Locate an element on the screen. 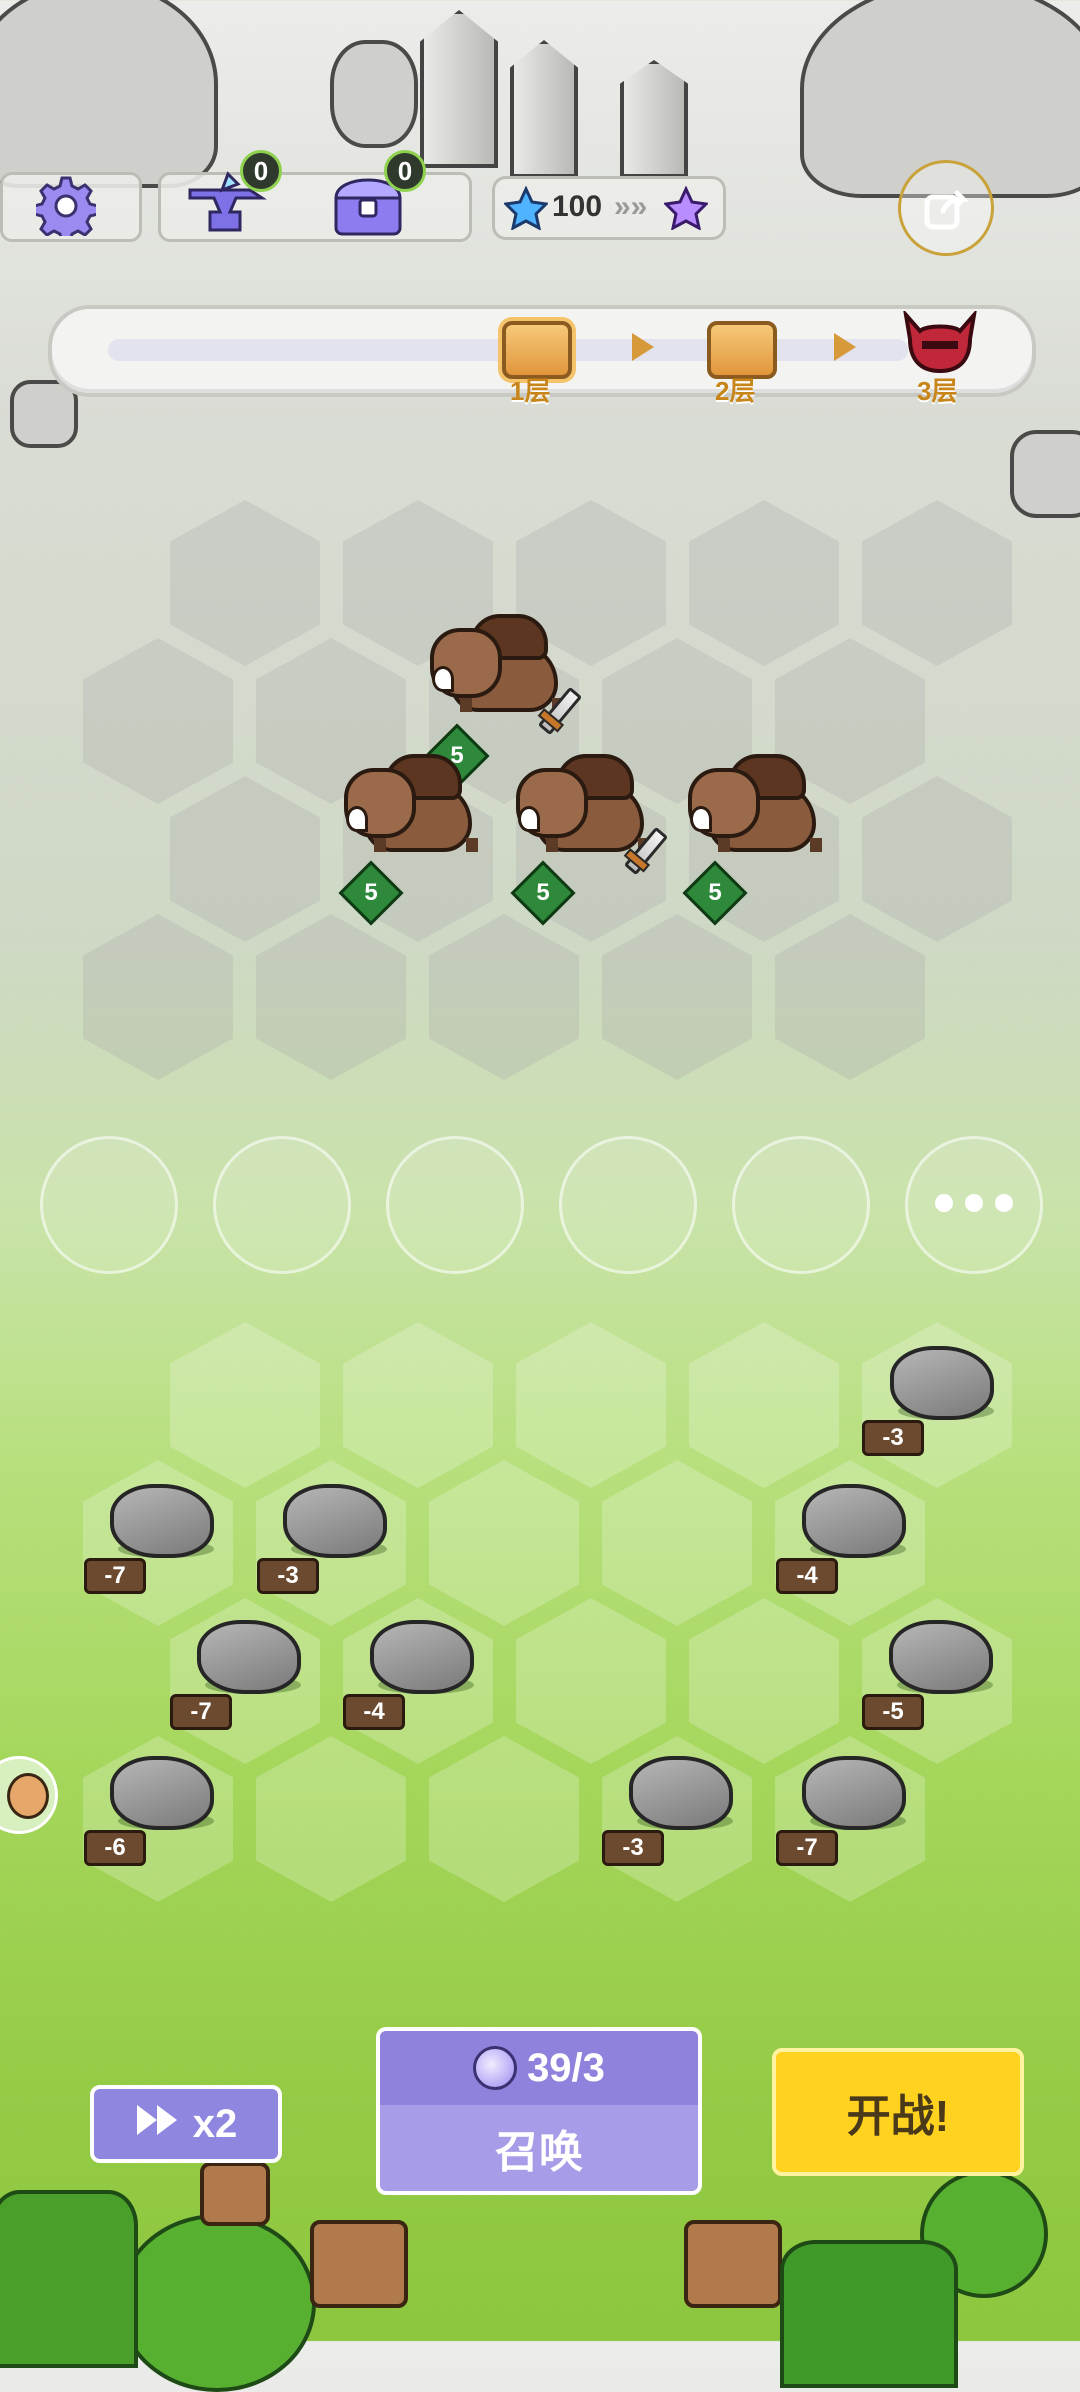 The width and height of the screenshot is (1080, 2392). more-dots-icon is located at coordinates (974, 1205).